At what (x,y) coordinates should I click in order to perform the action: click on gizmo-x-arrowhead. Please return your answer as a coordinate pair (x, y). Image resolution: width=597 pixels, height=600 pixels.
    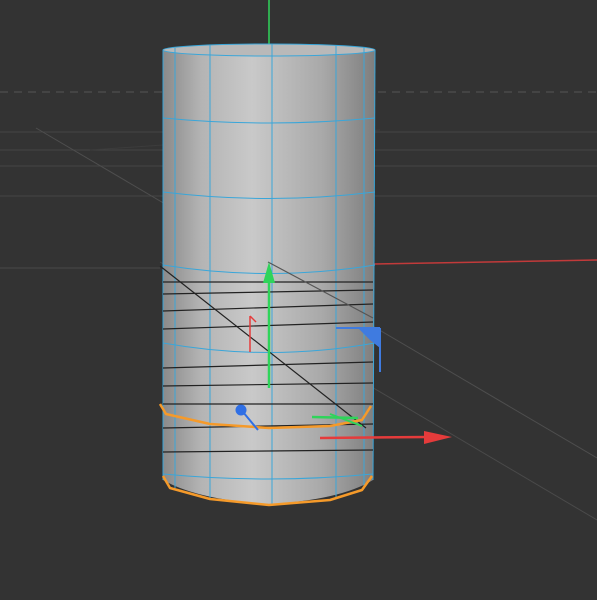
    Looking at the image, I should click on (438, 437).